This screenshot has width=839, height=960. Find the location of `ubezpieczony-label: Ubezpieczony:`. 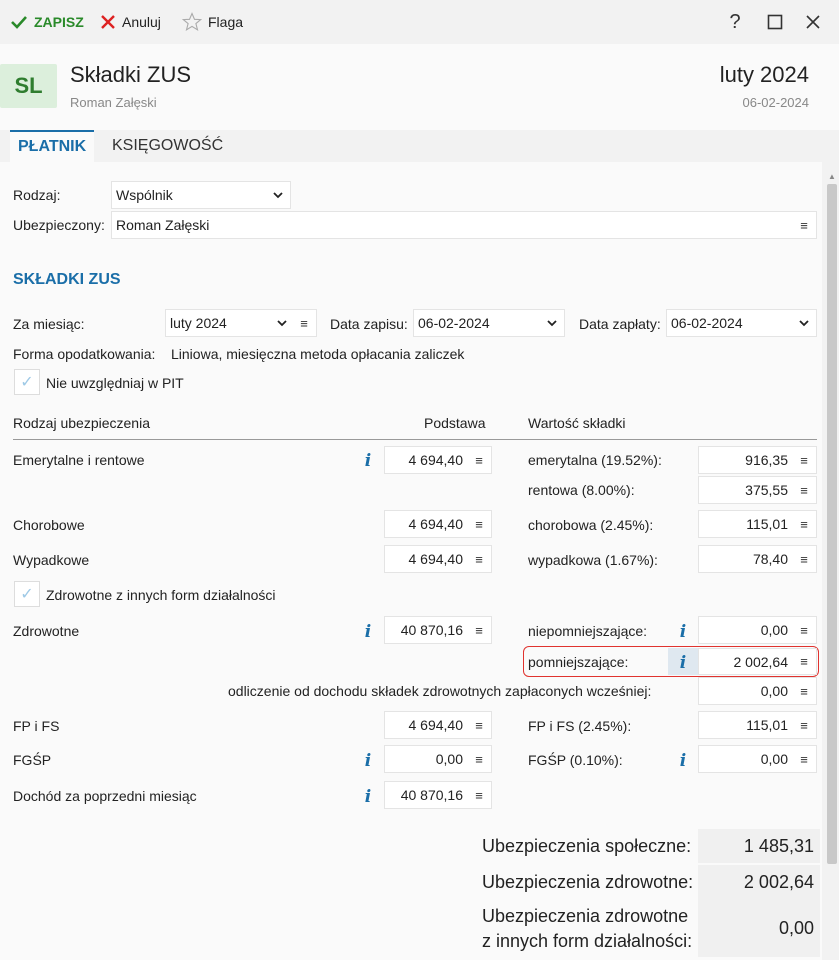

ubezpieczony-label: Ubezpieczony: is located at coordinates (59, 225).